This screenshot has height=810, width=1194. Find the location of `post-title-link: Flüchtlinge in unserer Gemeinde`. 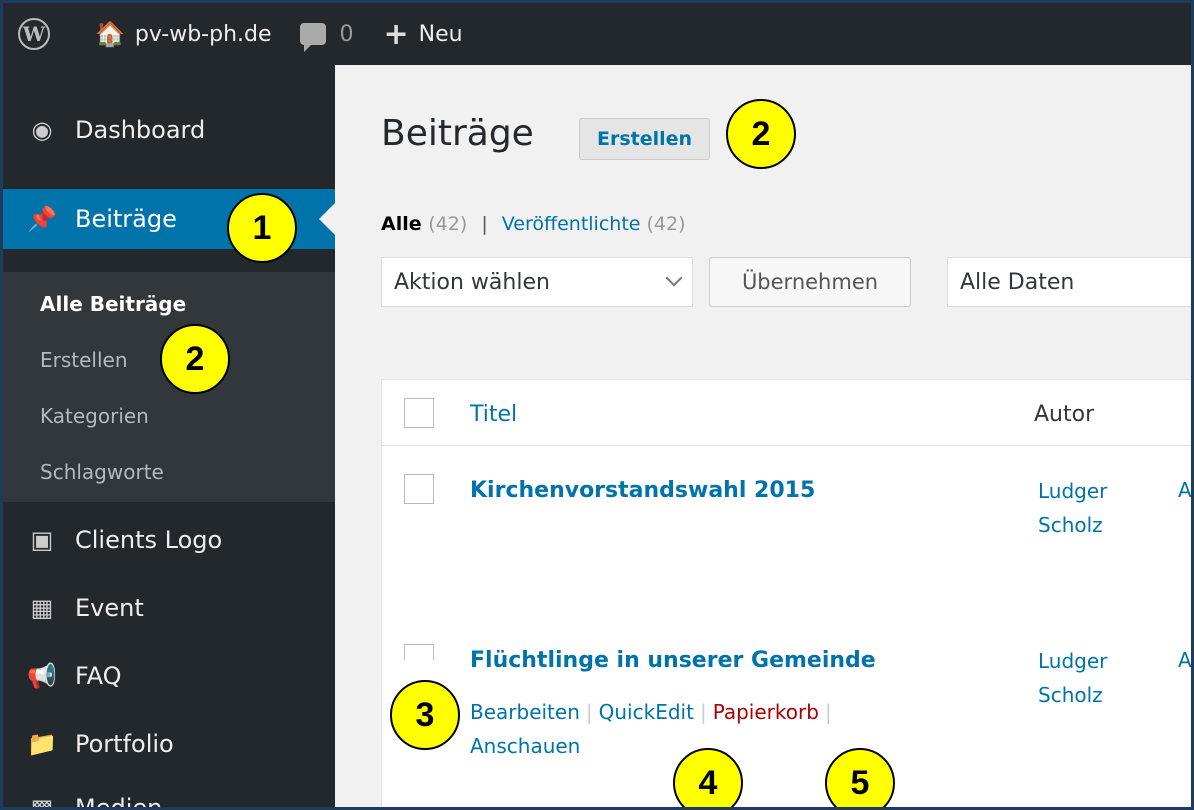

post-title-link: Flüchtlinge in unserer Gemeinde is located at coordinates (673, 660).